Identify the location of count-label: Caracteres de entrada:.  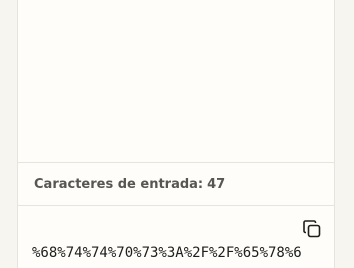
(119, 184).